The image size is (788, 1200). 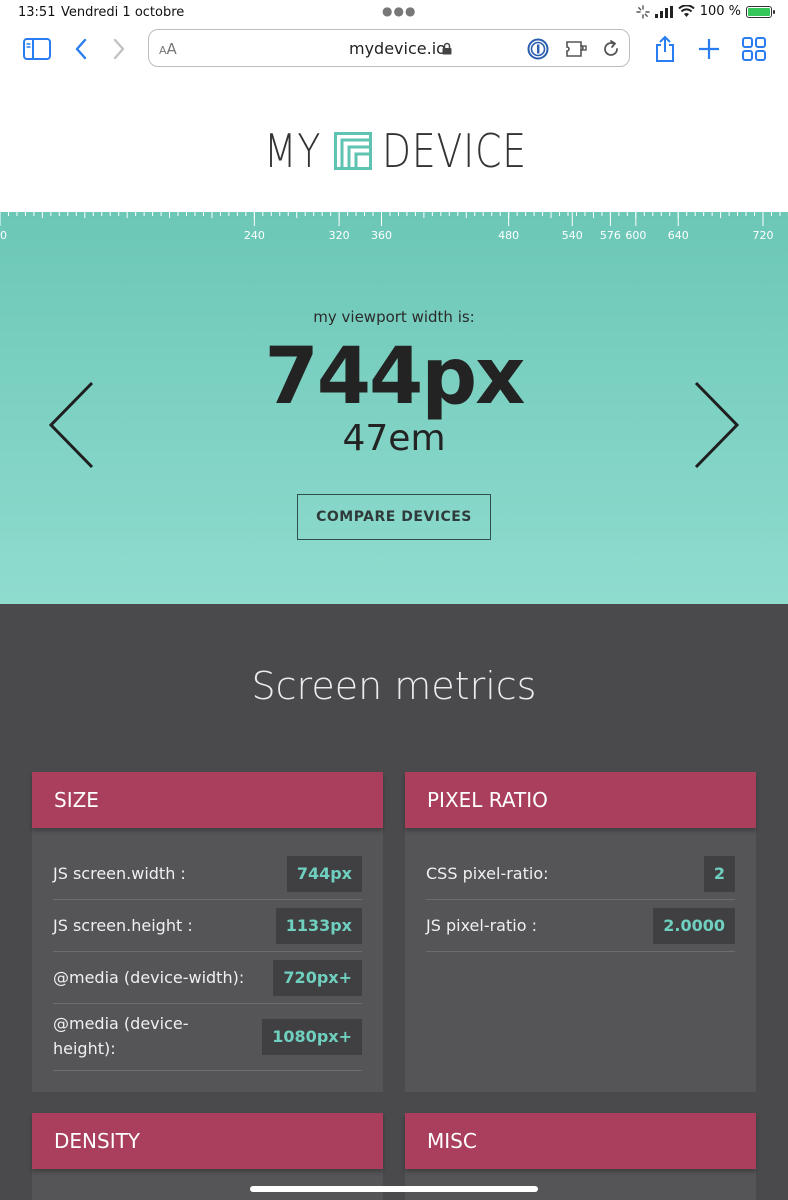 I want to click on logo-text-right: DEVICE, so click(x=454, y=151).